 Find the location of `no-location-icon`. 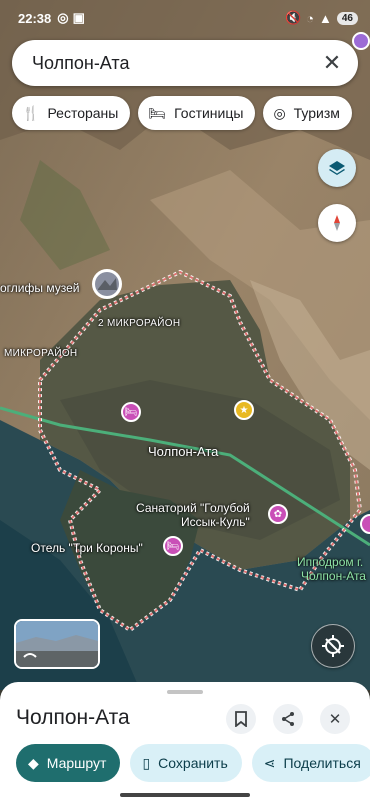

no-location-icon is located at coordinates (333, 646).